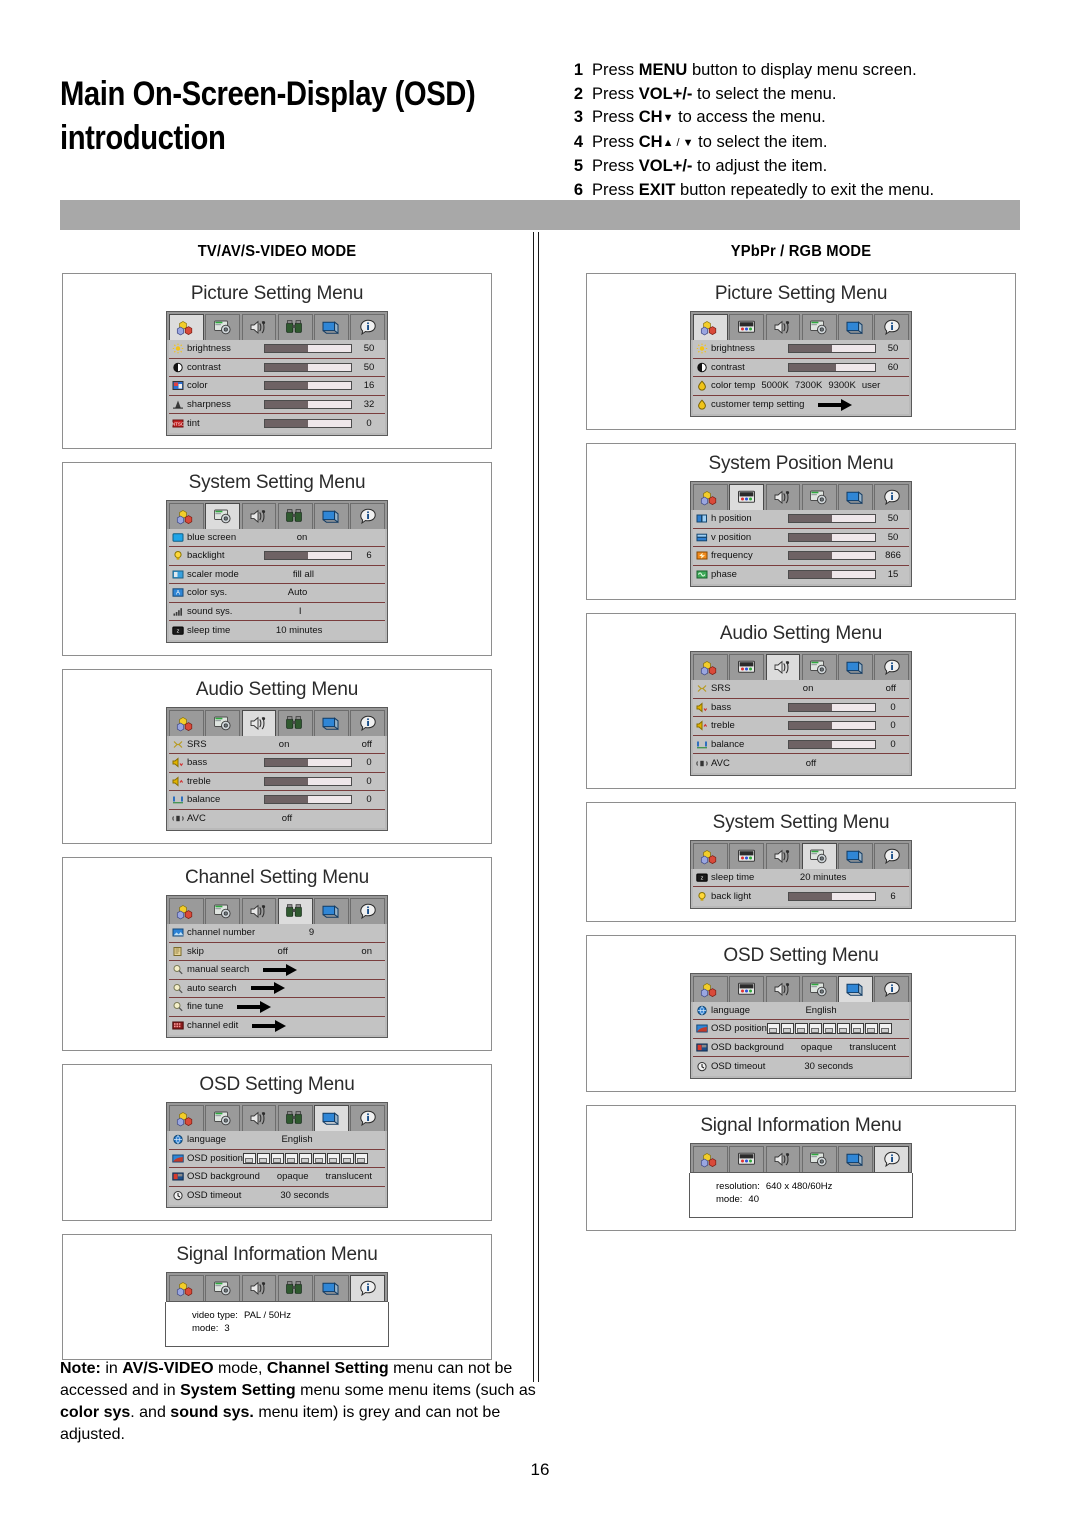  I want to click on osd-row: Acolor sys. Auto, so click(277, 593).